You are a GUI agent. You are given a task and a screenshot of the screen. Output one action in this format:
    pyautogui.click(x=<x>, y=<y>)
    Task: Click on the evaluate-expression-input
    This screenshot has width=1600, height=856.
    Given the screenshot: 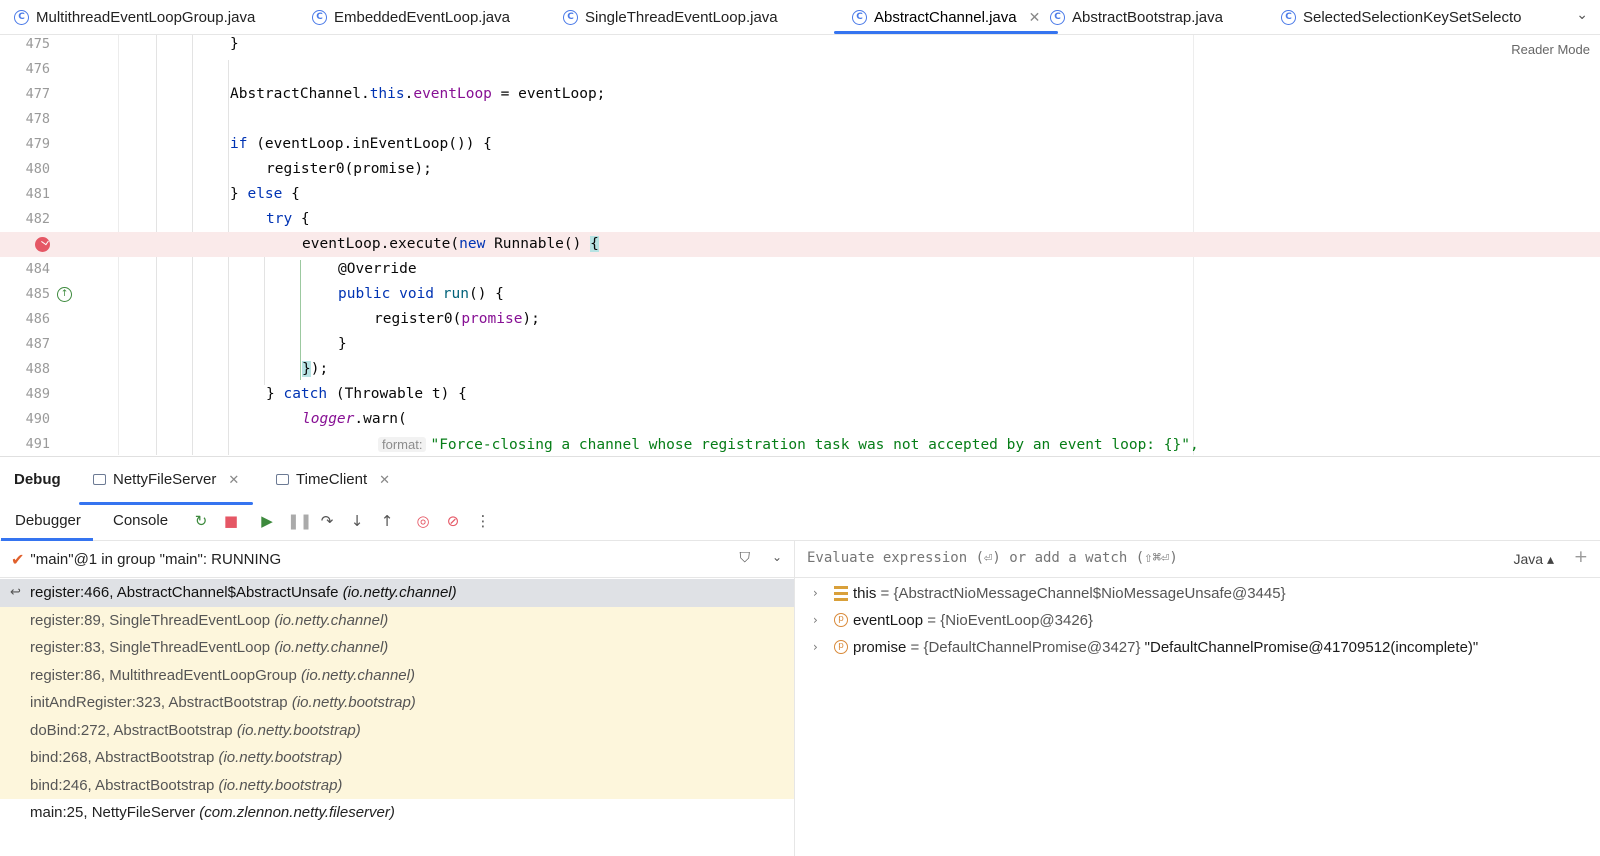 What is the action you would take?
    pyautogui.click(x=1107, y=558)
    